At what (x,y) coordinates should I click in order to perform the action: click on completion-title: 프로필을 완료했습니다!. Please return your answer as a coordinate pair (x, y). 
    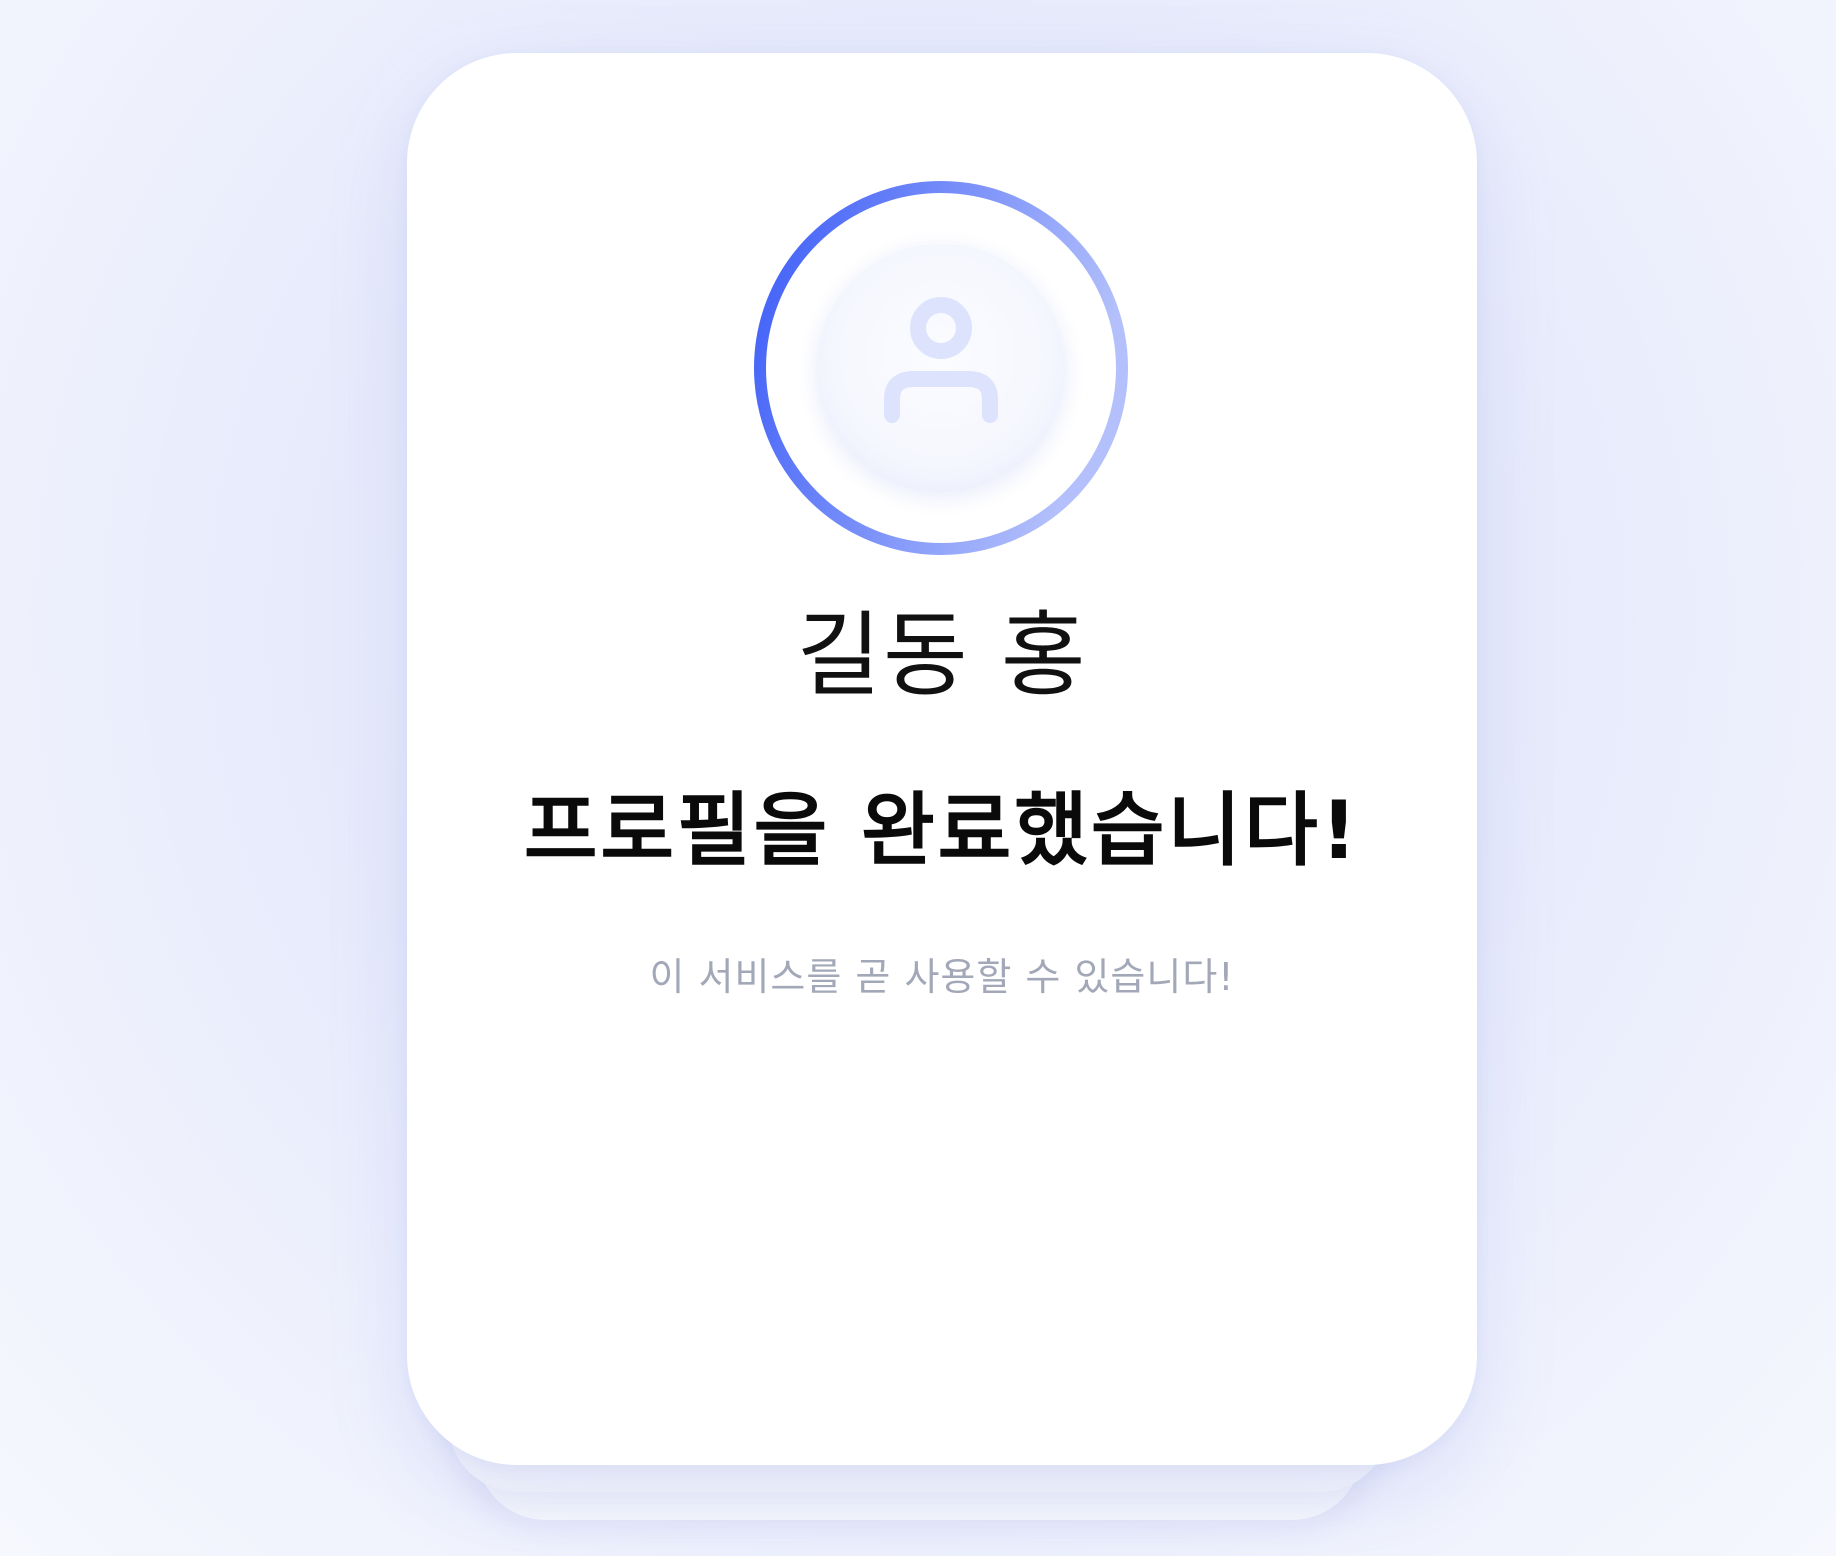
    Looking at the image, I should click on (942, 830).